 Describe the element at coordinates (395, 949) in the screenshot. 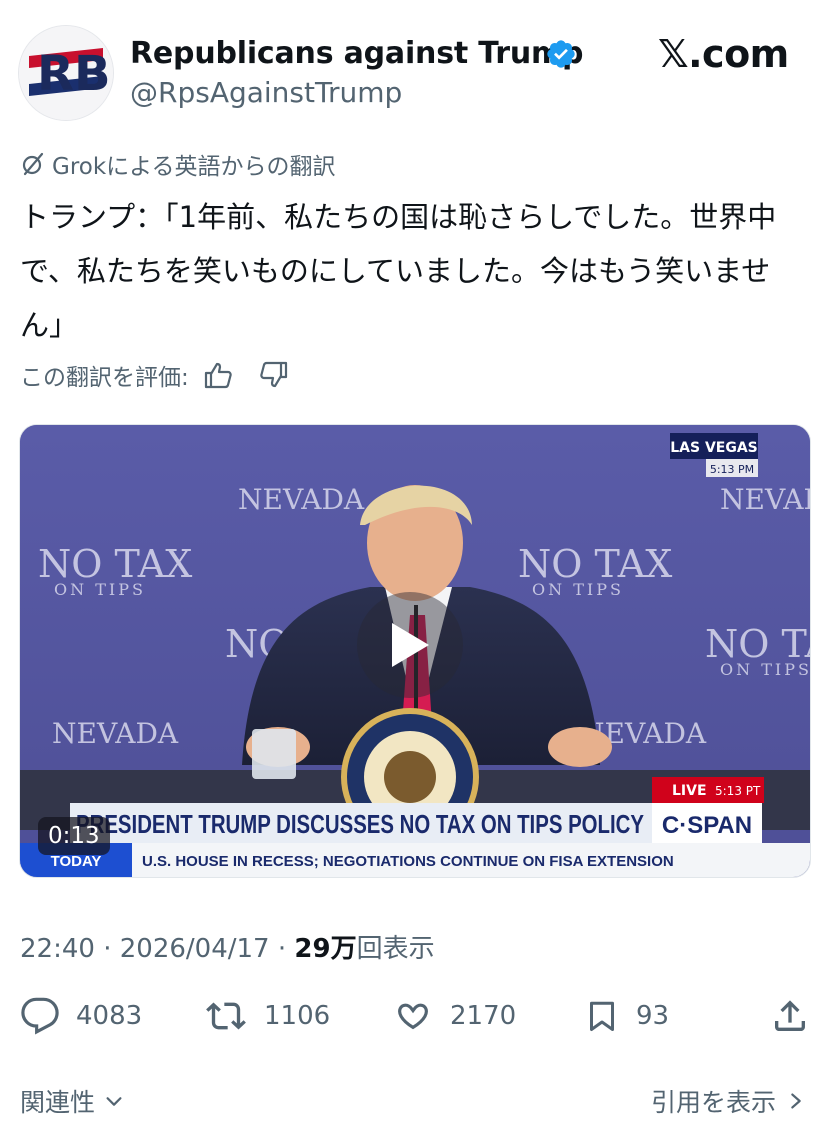

I see `view-suffix: 回表示` at that location.